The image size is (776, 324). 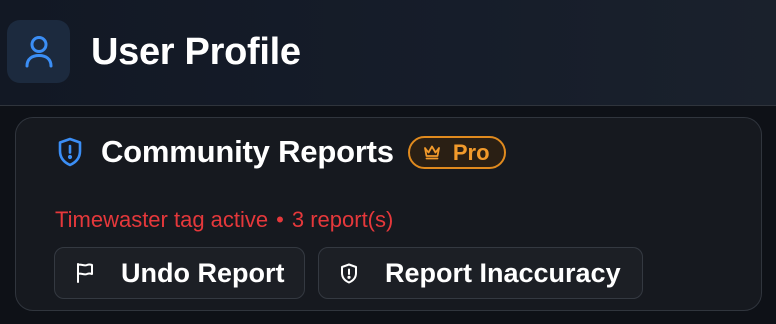 I want to click on undo-report-button: Undo Report, so click(x=179, y=273).